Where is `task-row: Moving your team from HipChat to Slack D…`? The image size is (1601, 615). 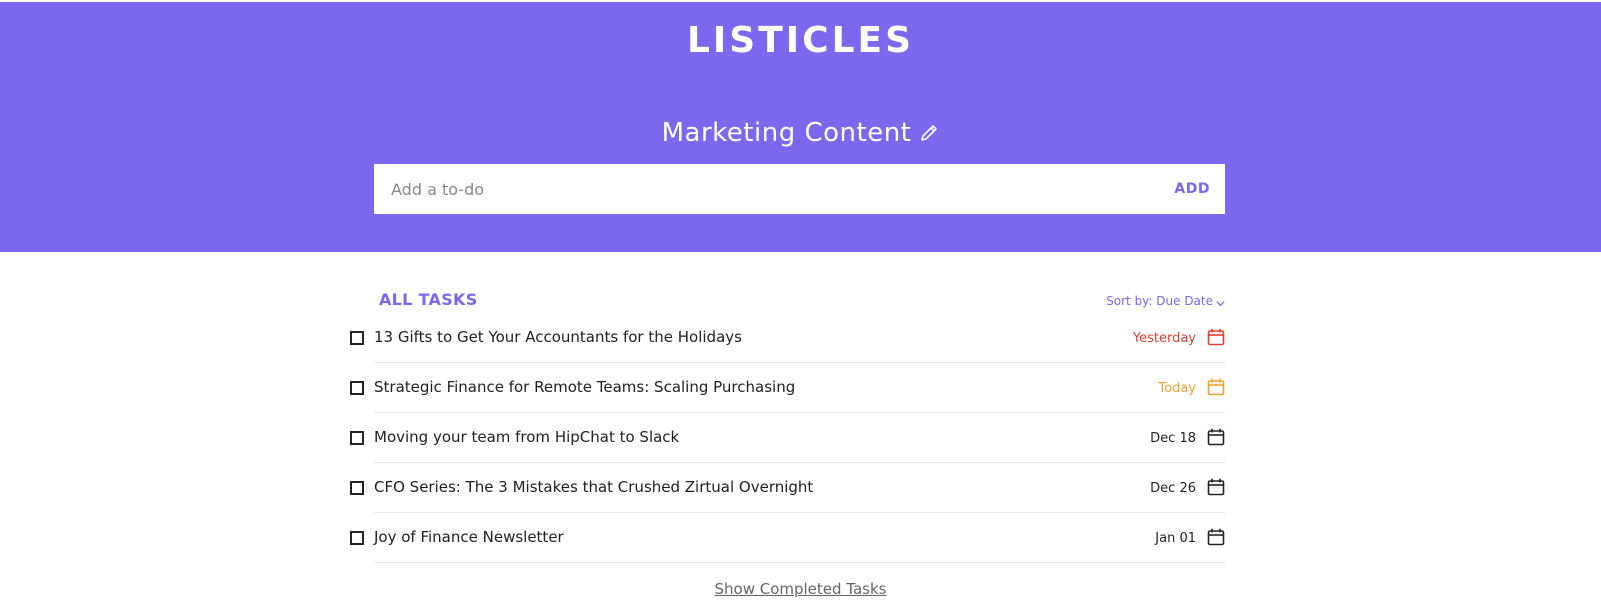
task-row: Moving your team from HipChat to Slack D… is located at coordinates (786, 438).